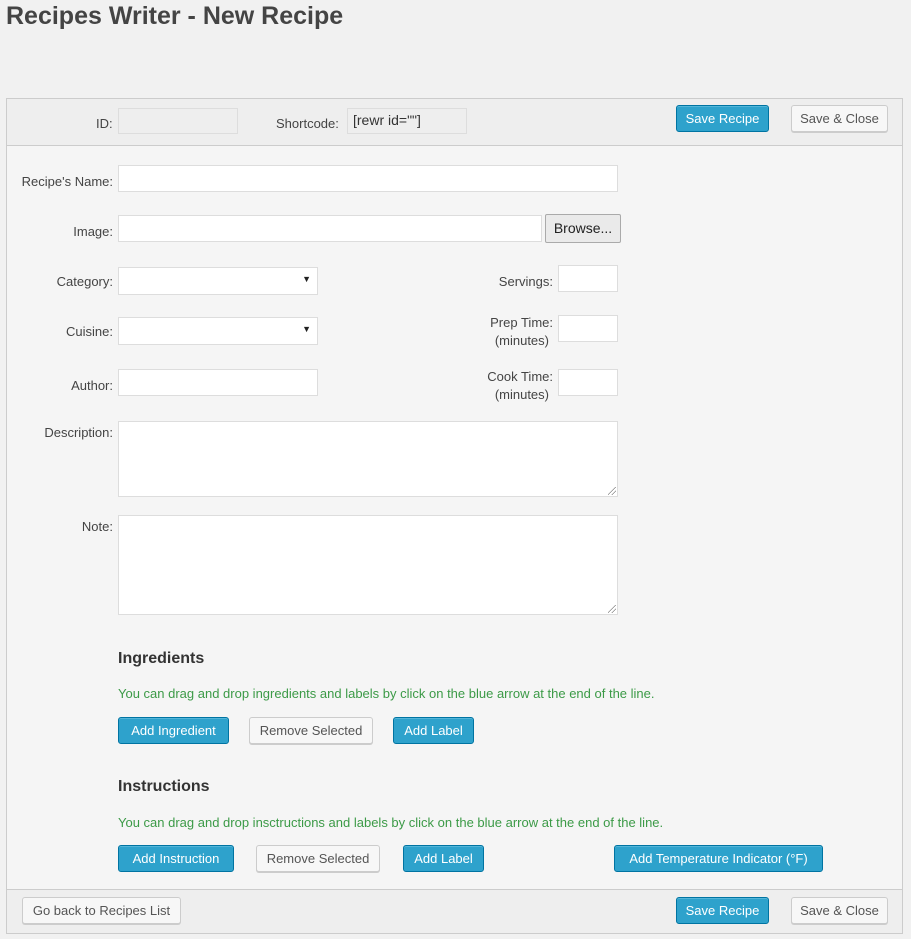 Image resolution: width=911 pixels, height=939 pixels. What do you see at coordinates (722, 118) in the screenshot?
I see `save-recipe-button: Save Recipe` at bounding box center [722, 118].